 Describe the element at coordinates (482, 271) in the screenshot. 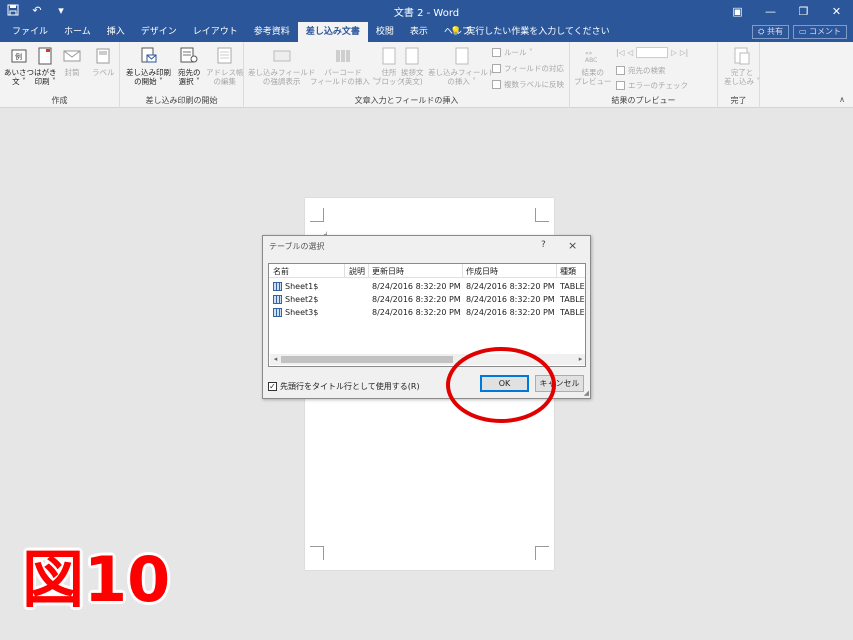

I see `column-header-created: 作成日時` at that location.